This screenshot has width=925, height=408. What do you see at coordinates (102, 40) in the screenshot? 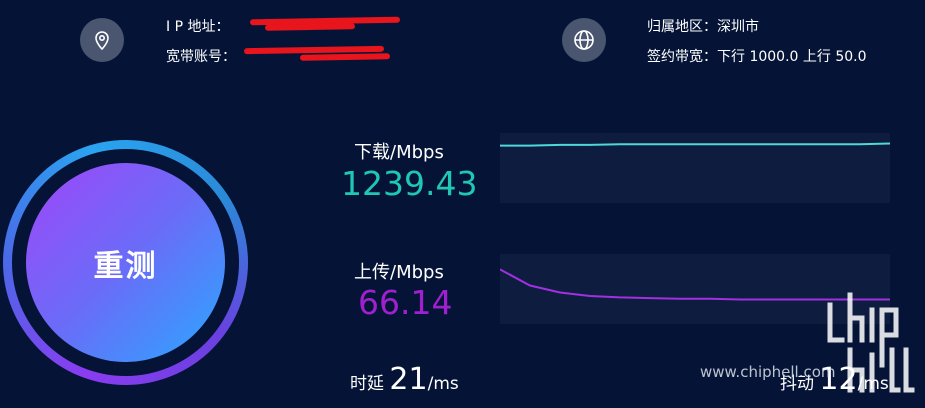
I see `location-pin-icon` at bounding box center [102, 40].